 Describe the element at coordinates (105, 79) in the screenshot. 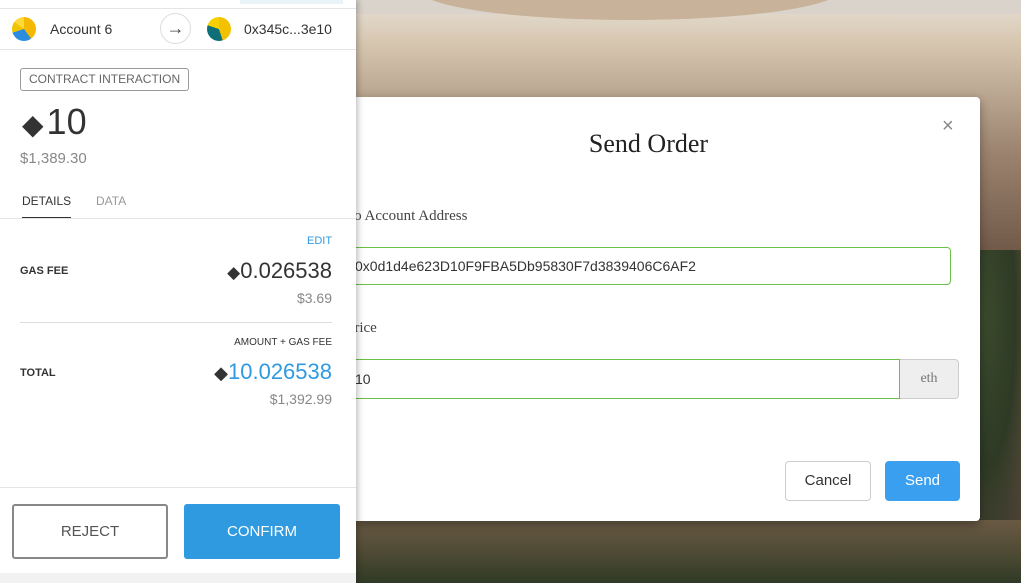

I see `contract-interaction-badge: CONTRACT INTERACTION` at that location.